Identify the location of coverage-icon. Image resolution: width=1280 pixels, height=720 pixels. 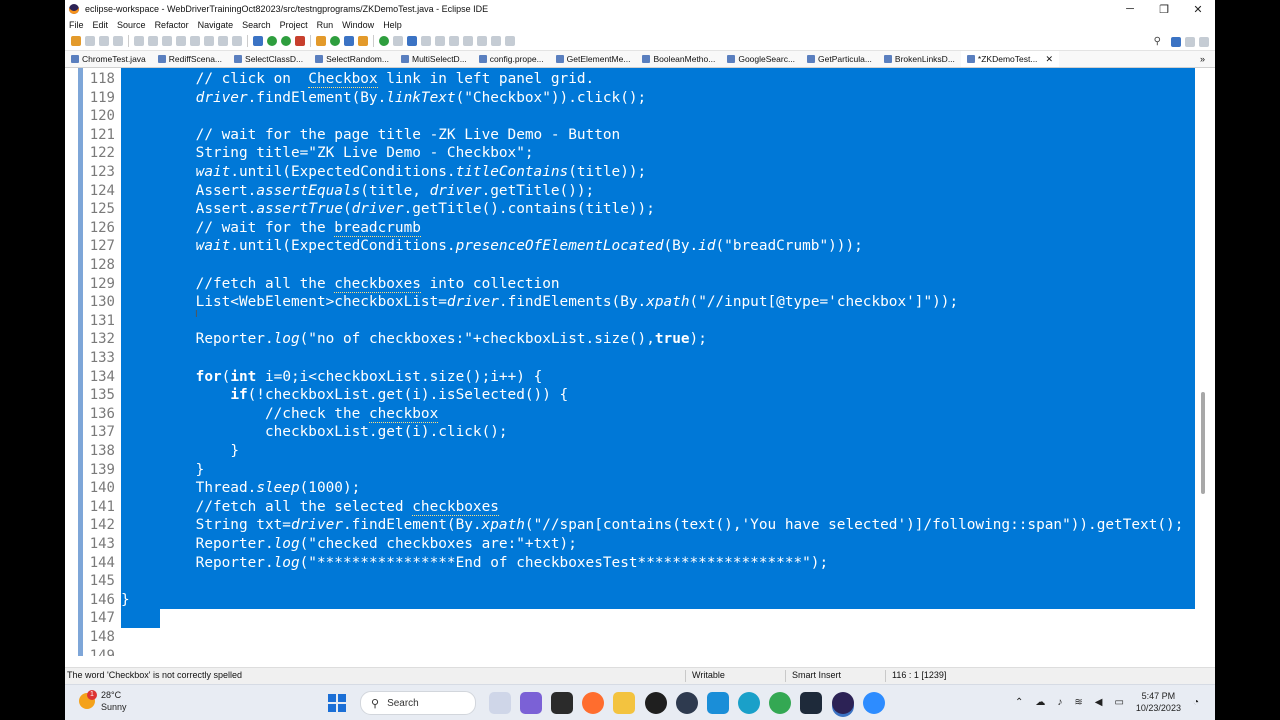
(286, 41).